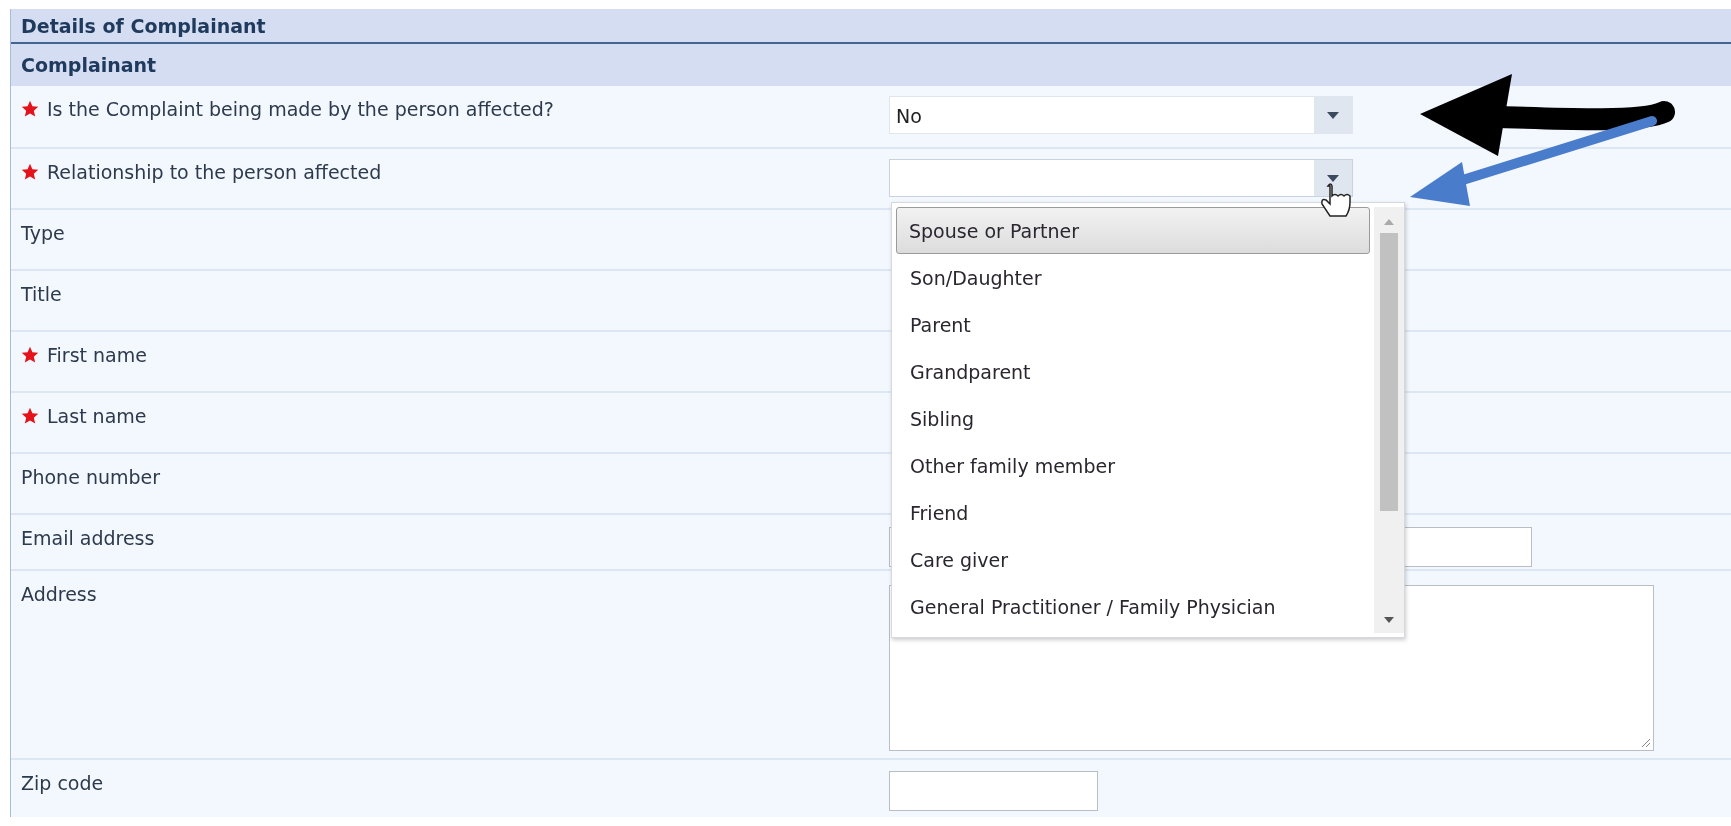  What do you see at coordinates (1133, 371) in the screenshot?
I see `dropdown-option: Grandparent` at bounding box center [1133, 371].